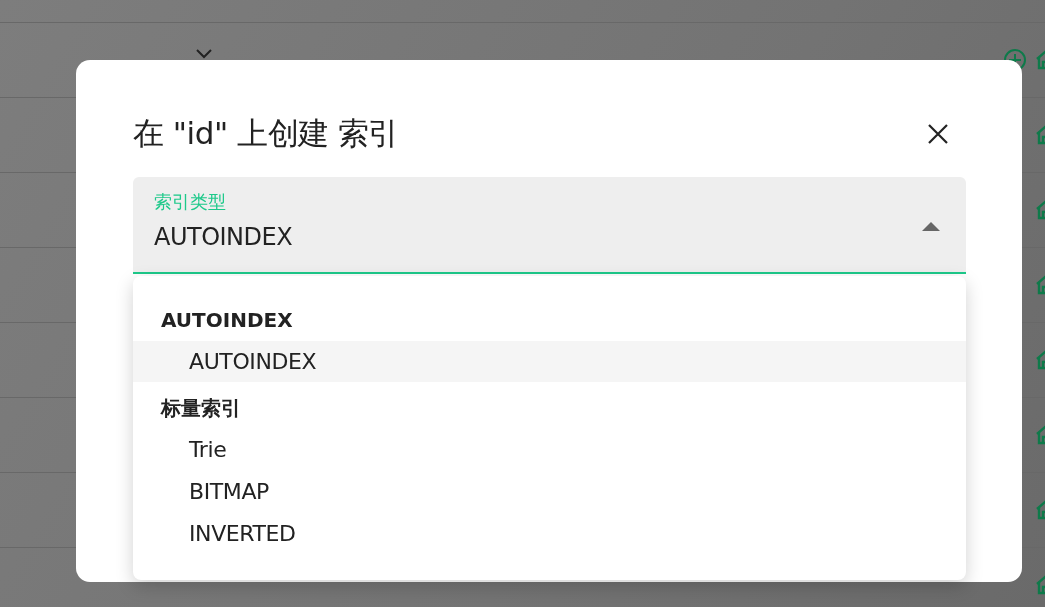  What do you see at coordinates (549, 492) in the screenshot?
I see `menu-option: BITMAP` at bounding box center [549, 492].